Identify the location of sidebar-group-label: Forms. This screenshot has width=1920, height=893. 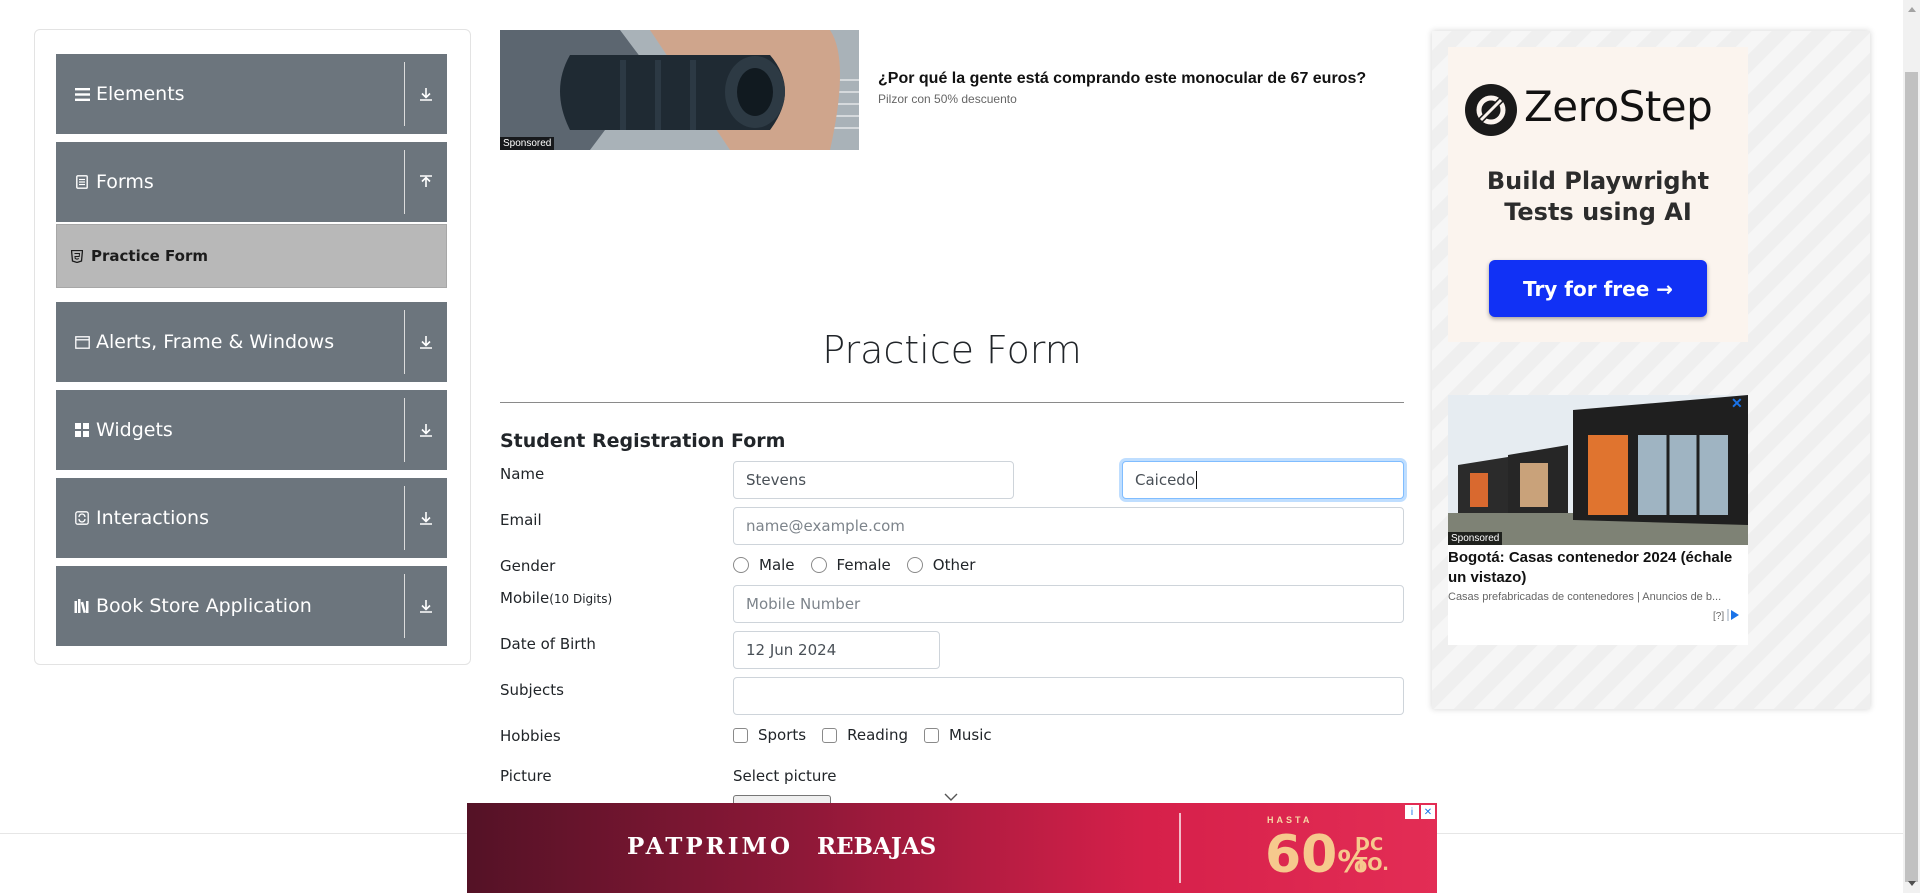
(125, 182).